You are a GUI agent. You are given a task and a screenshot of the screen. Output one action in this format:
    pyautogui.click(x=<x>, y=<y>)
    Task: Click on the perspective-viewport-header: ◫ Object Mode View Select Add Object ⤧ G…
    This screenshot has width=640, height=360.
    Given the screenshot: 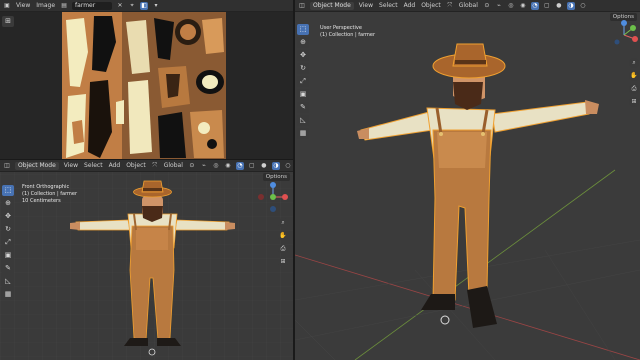 What is the action you would take?
    pyautogui.click(x=467, y=6)
    